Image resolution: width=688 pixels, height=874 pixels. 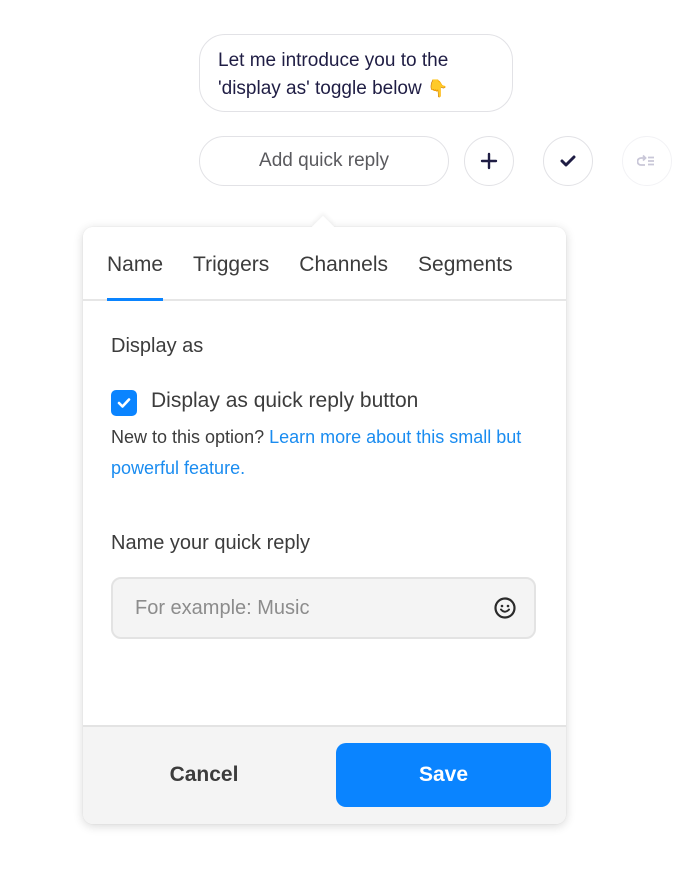 I want to click on redo-list-button, so click(x=647, y=161).